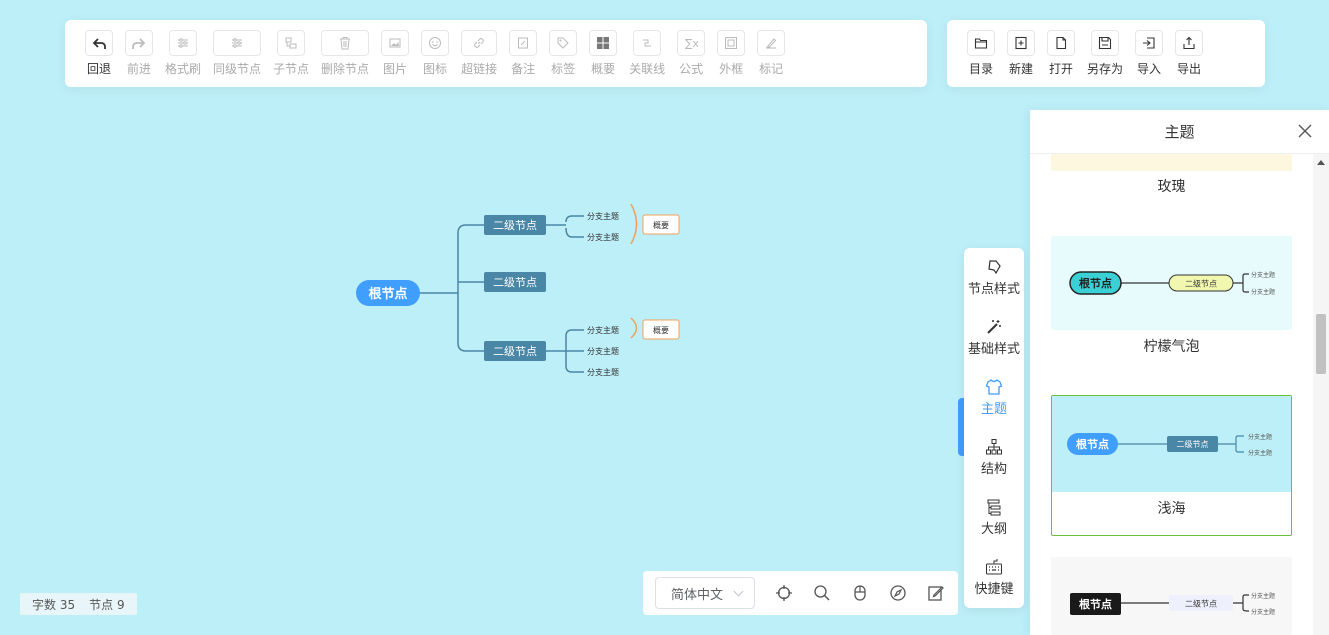 The width and height of the screenshot is (1329, 635). I want to click on magic-wand-icon, so click(994, 327).